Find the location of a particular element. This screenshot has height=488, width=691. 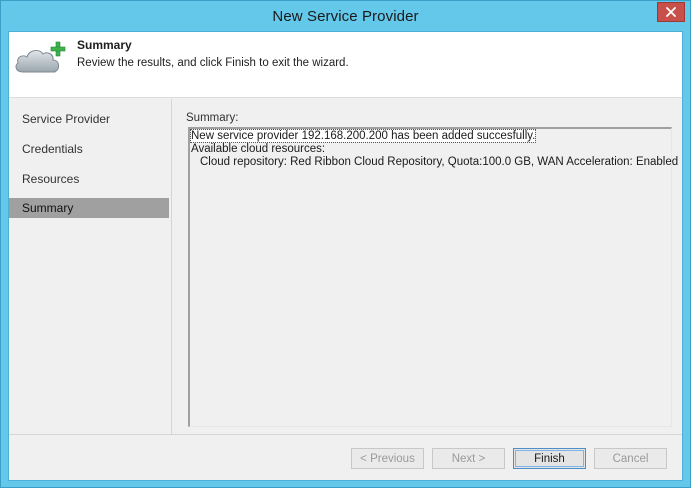

previous-button: < Previous is located at coordinates (387, 458).